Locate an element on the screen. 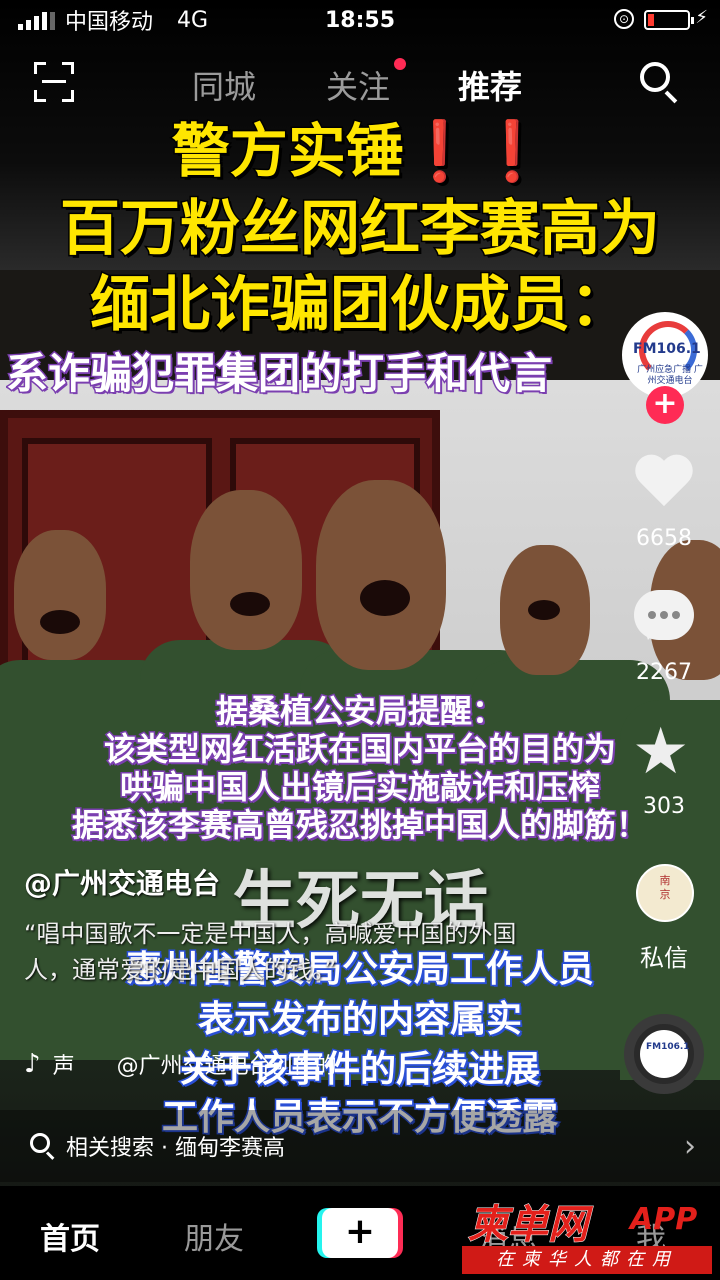  tab-recommended: 推荐 is located at coordinates (490, 85).